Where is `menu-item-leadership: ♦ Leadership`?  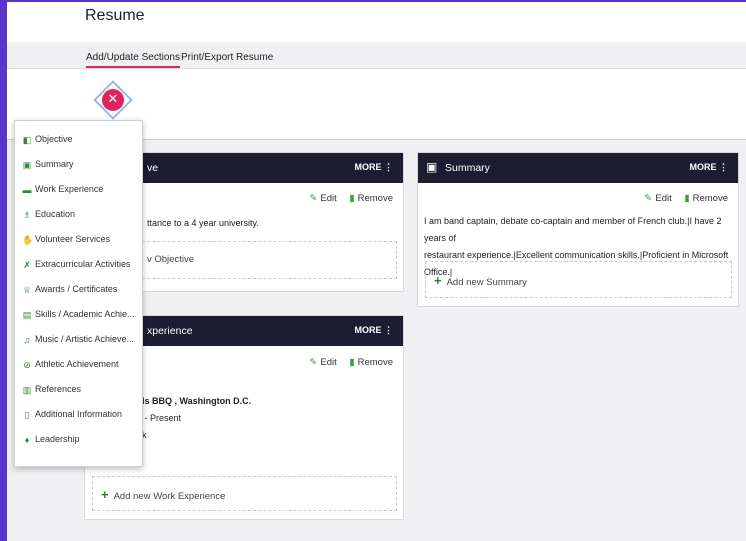
menu-item-leadership: ♦ Leadership is located at coordinates (79, 440).